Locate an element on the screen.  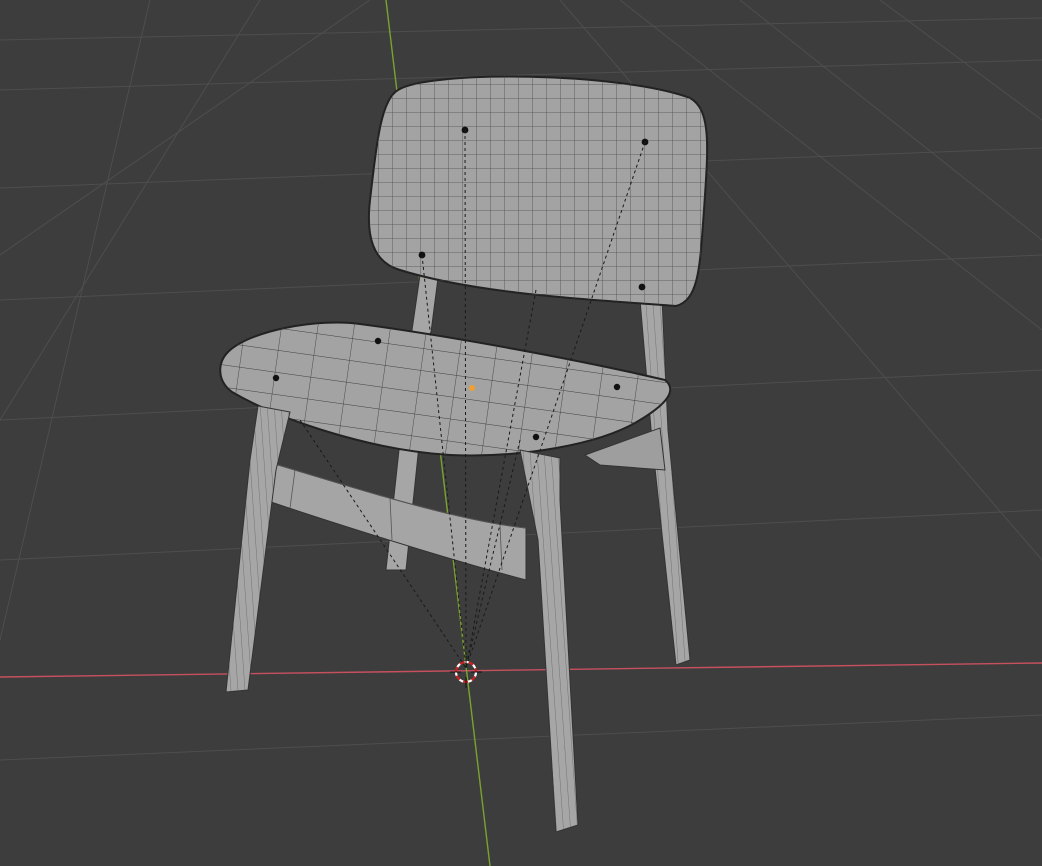
backrest is located at coordinates (538, 191).